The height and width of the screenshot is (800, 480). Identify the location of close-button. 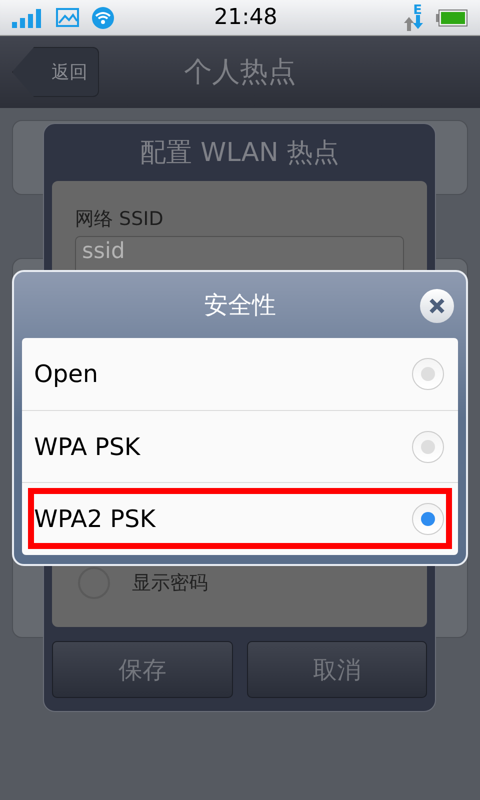
(437, 306).